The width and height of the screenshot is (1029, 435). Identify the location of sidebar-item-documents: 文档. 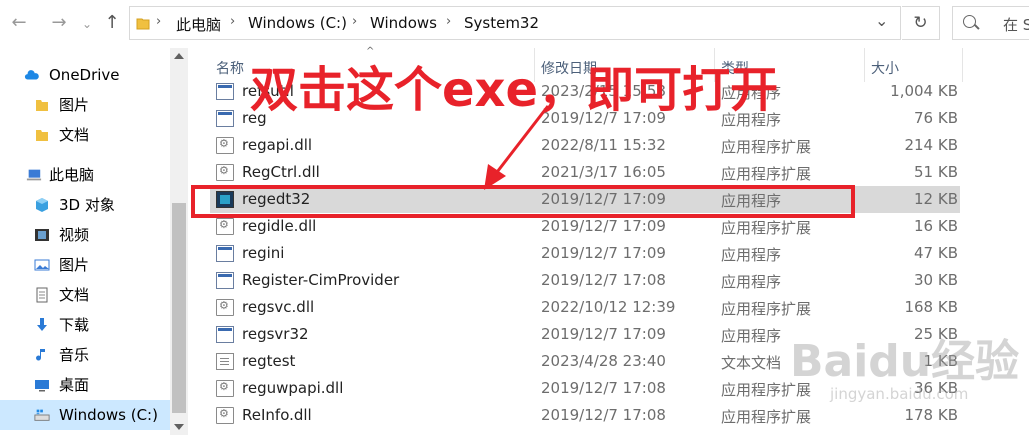
(85, 295).